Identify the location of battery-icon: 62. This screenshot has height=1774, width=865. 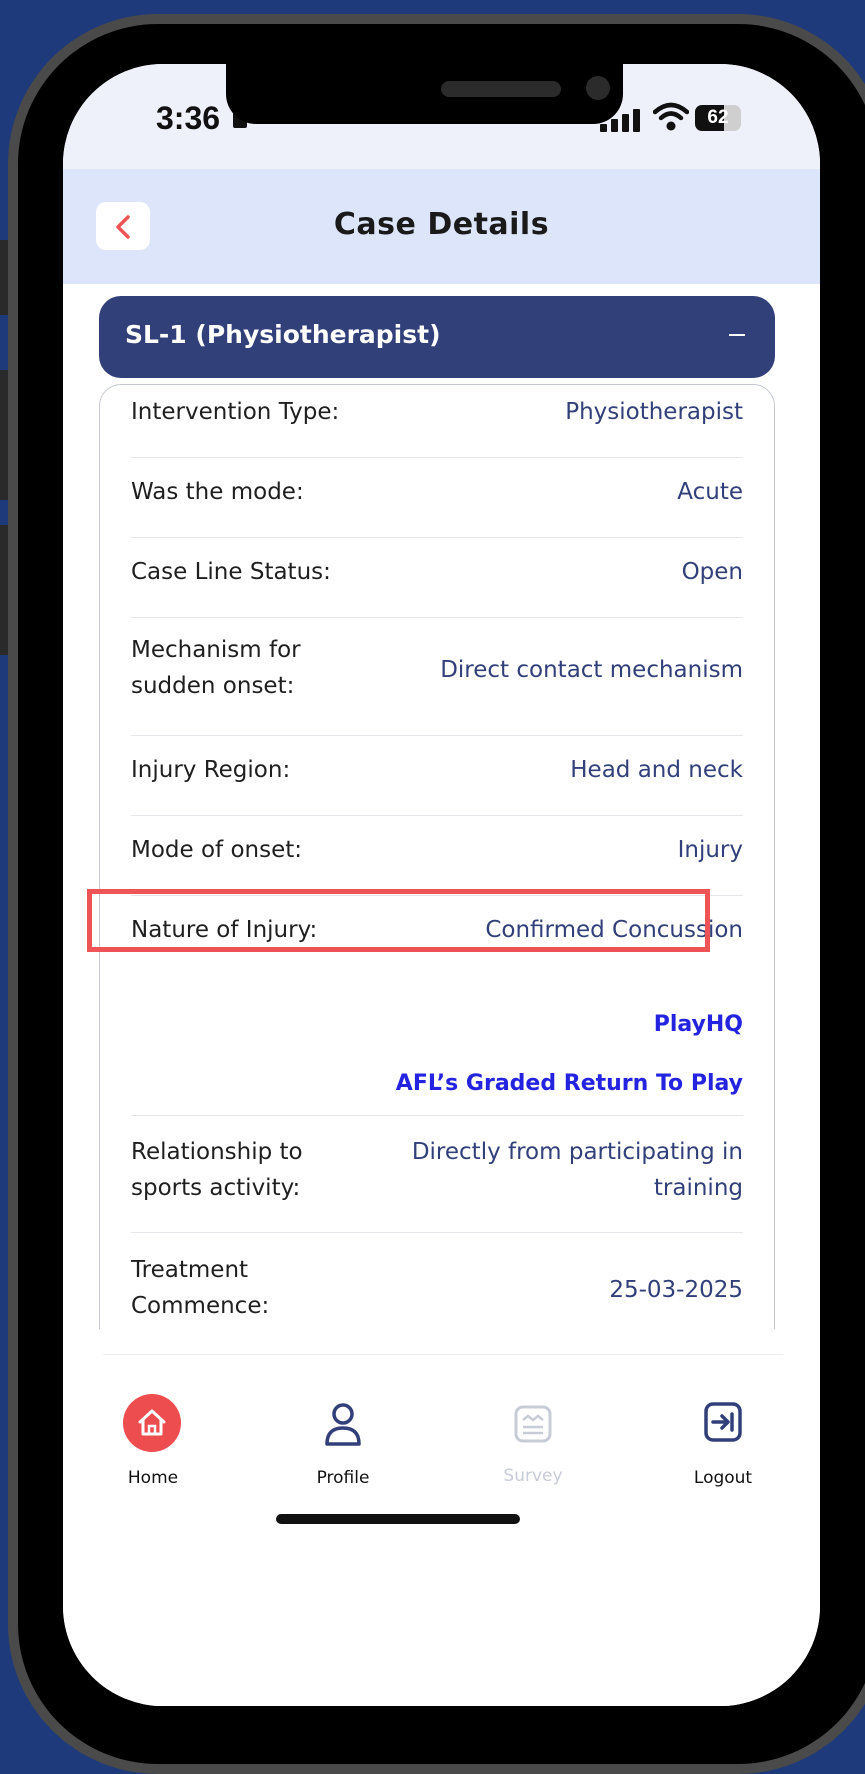
(718, 118).